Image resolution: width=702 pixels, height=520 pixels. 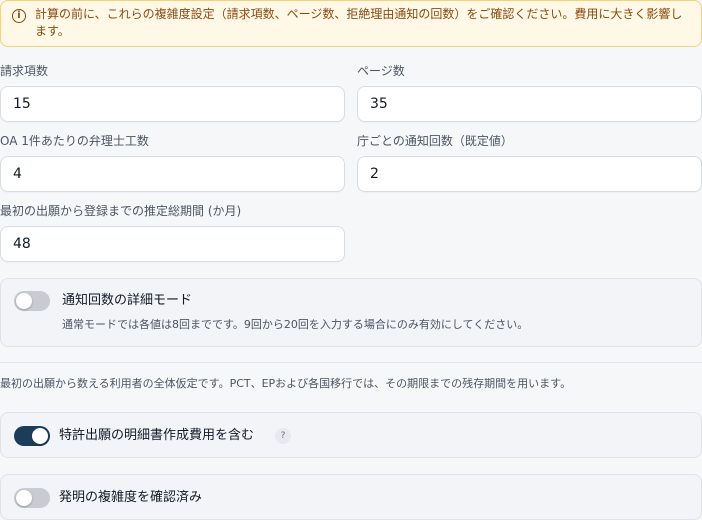 I want to click on notices-per-office-input: 2, so click(x=529, y=174).